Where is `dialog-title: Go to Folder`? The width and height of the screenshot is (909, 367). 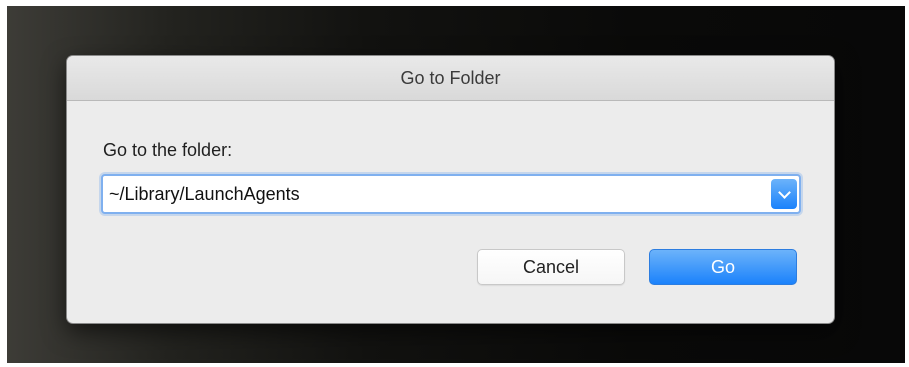 dialog-title: Go to Folder is located at coordinates (450, 77).